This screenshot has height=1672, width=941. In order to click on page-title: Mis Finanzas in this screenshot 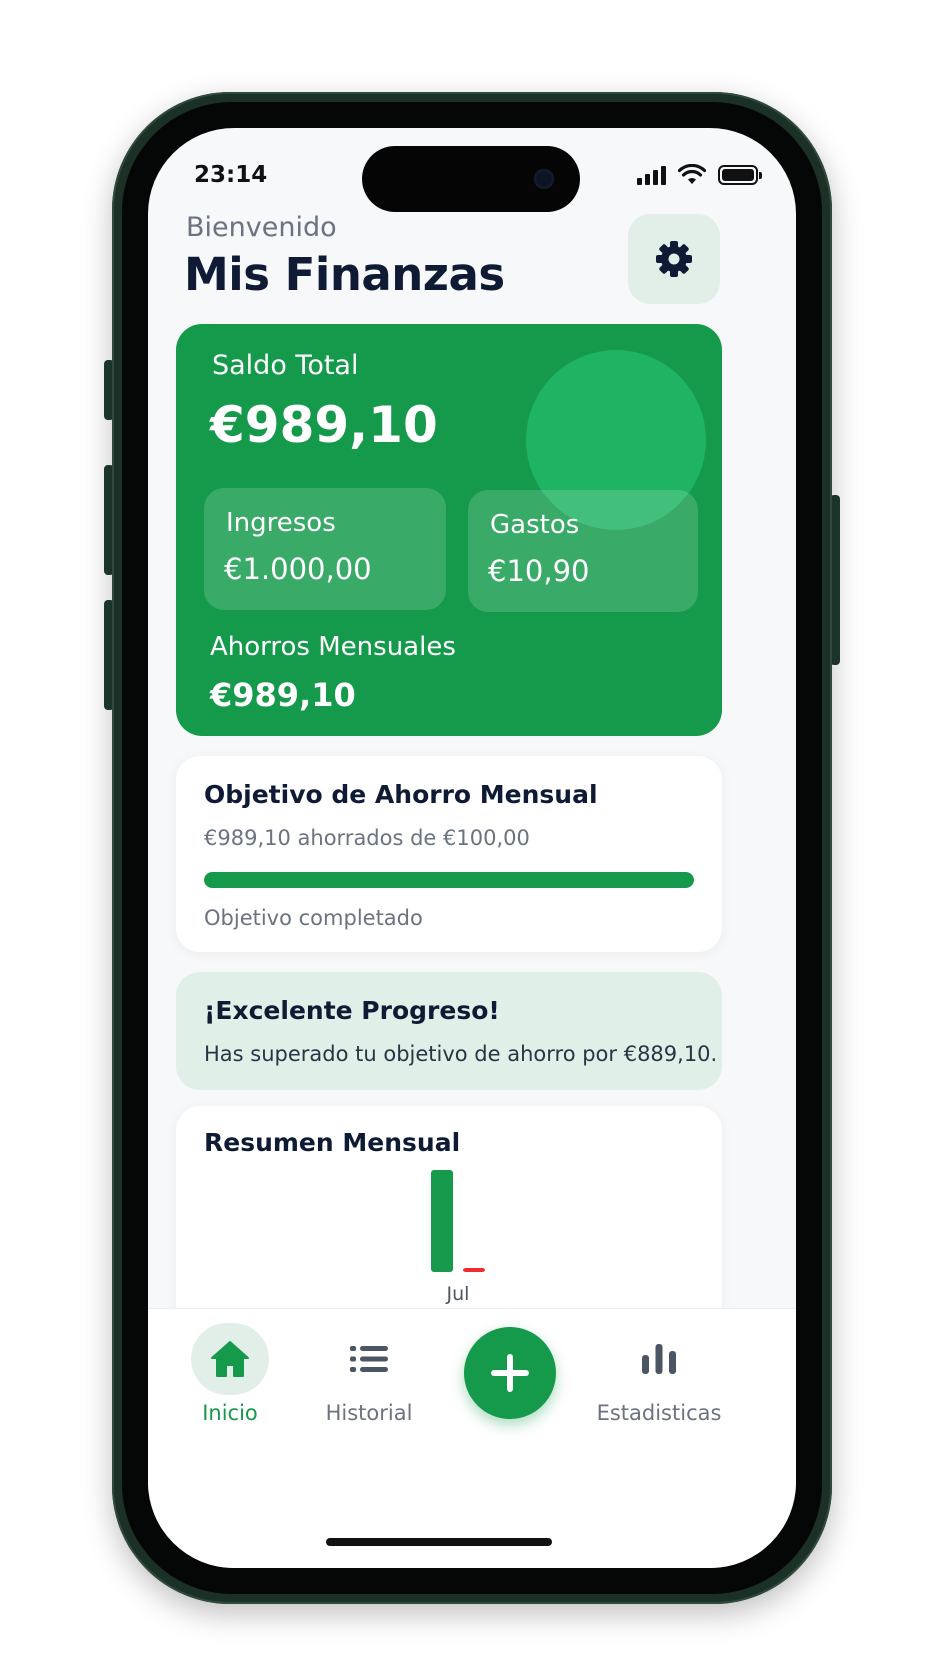, I will do `click(344, 274)`.